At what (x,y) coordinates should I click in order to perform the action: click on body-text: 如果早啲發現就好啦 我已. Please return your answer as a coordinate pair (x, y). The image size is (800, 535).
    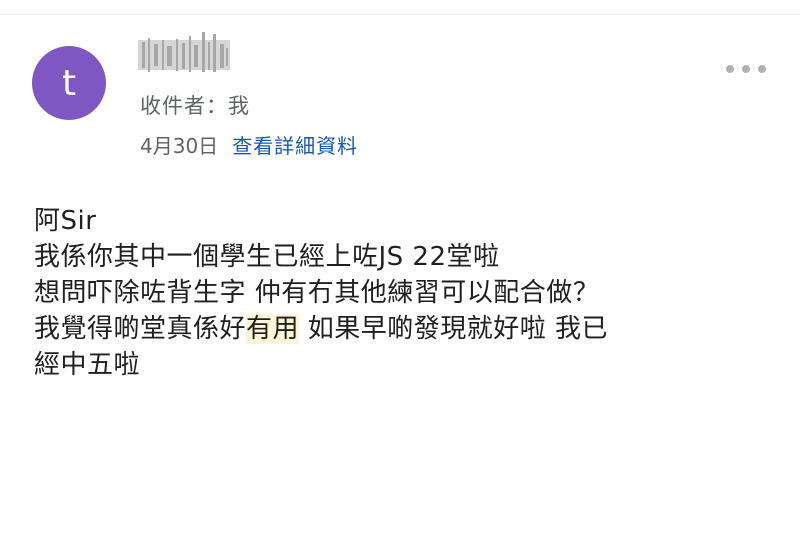
    Looking at the image, I should click on (454, 329).